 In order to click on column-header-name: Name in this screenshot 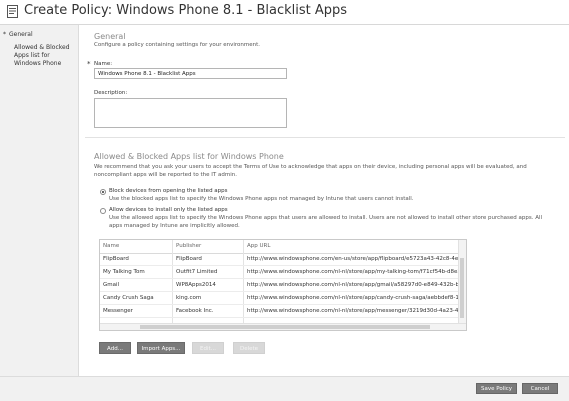, I will do `click(111, 246)`.